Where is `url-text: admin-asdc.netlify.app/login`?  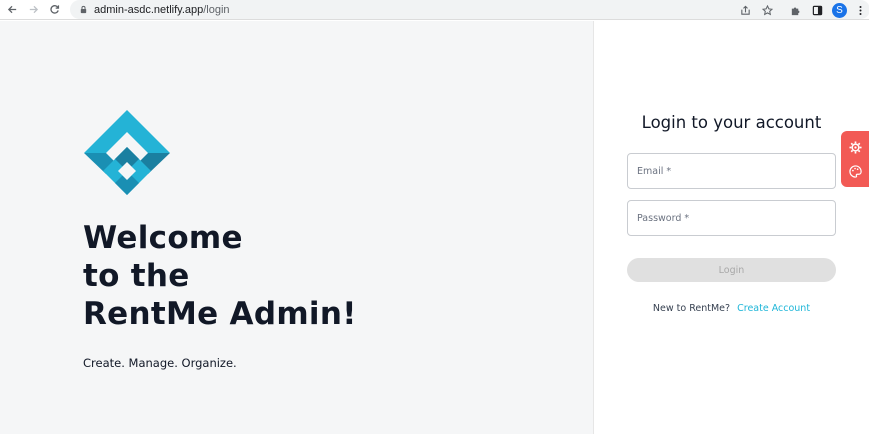 url-text: admin-asdc.netlify.app/login is located at coordinates (162, 10).